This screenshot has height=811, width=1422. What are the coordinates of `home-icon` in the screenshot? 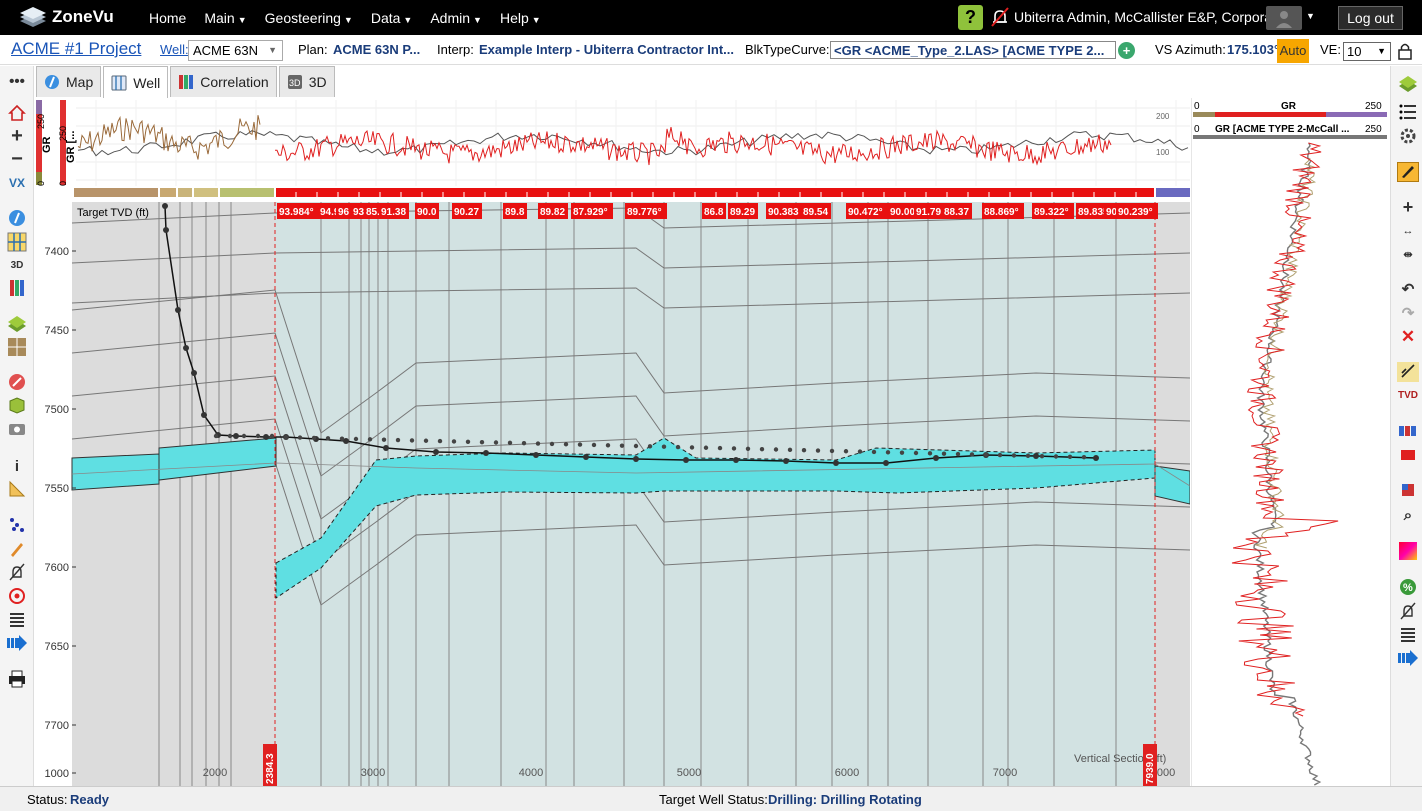 It's located at (17, 114).